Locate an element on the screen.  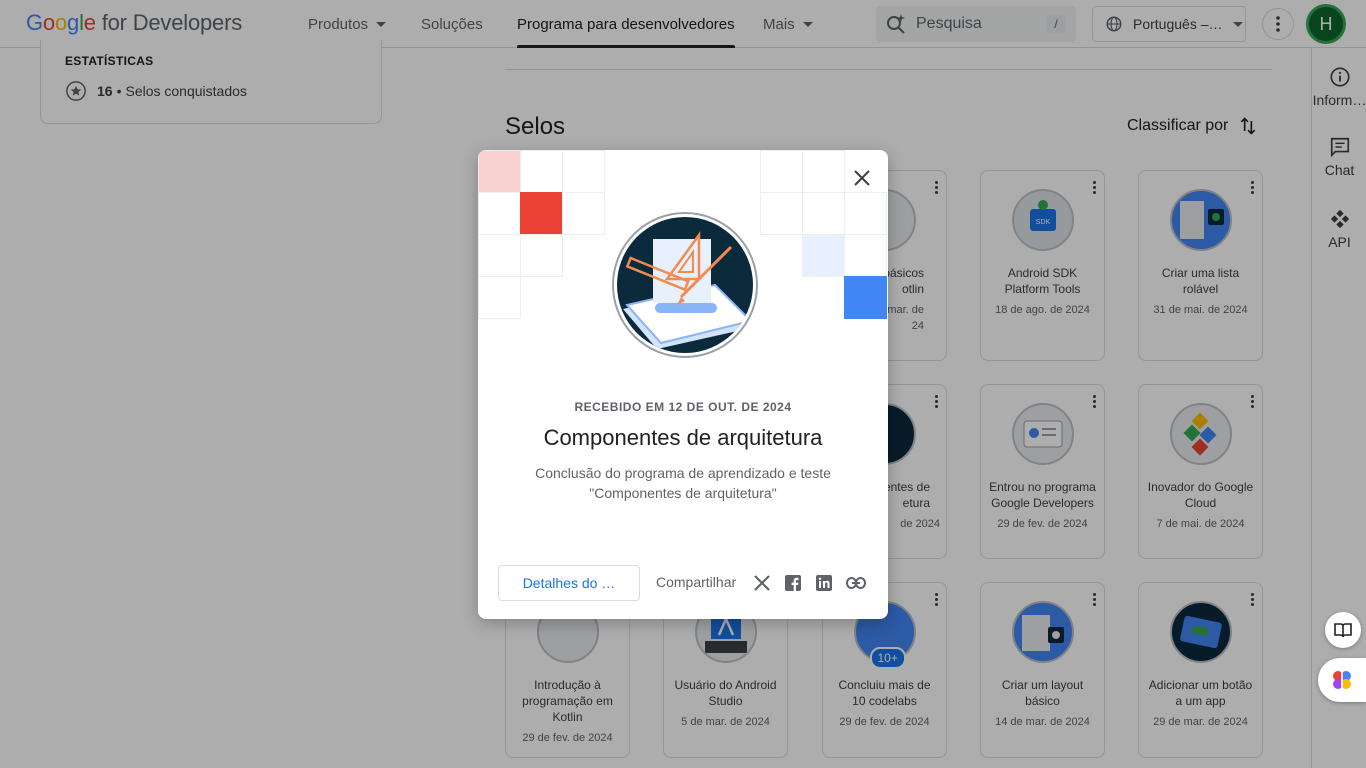
assistant-button is located at coordinates (1342, 680).